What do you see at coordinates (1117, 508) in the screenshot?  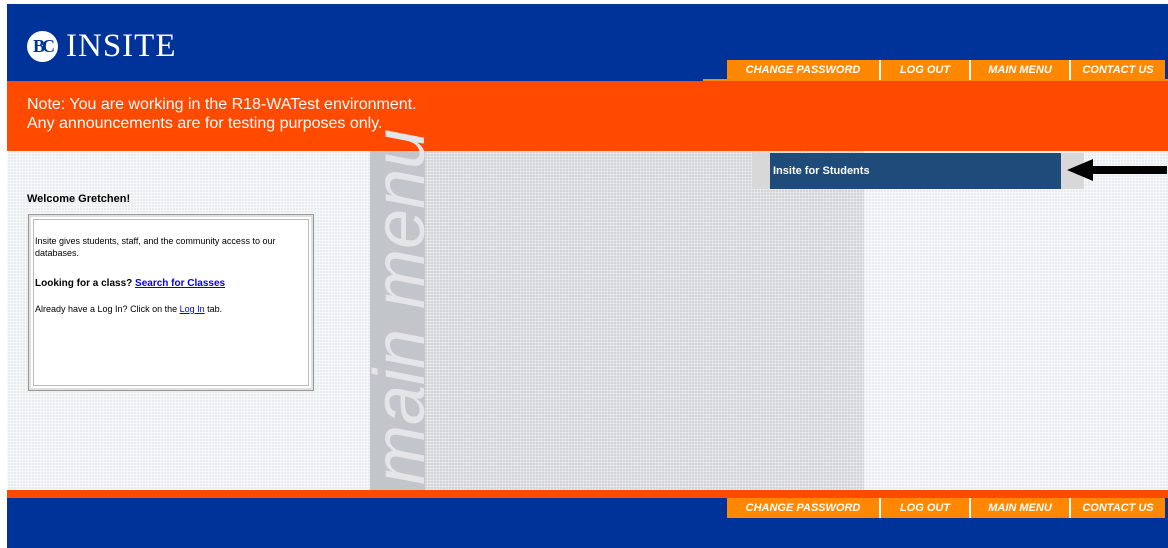 I see `contact-us-link-footer: CONTACT US` at bounding box center [1117, 508].